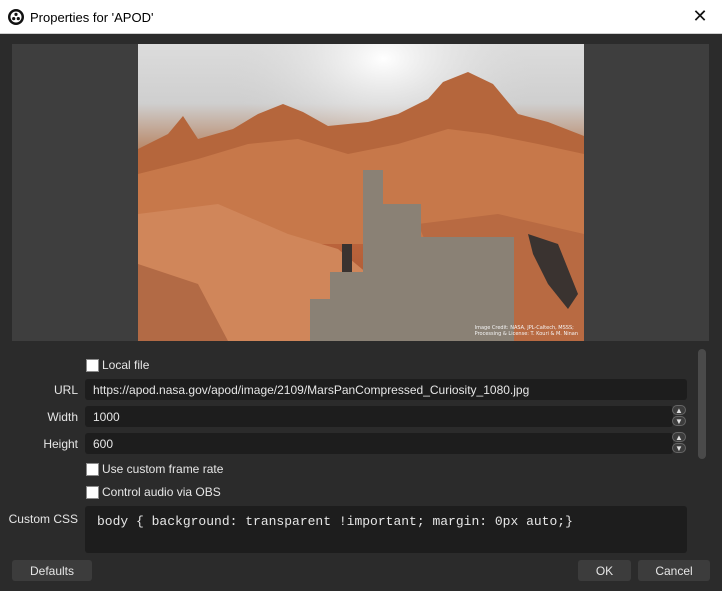  Describe the element at coordinates (700, 16) in the screenshot. I see `close-icon: ✕` at that location.